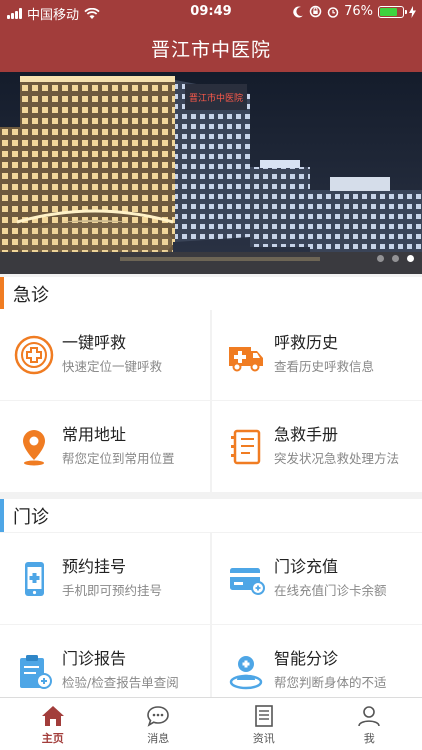 The image size is (422, 750). What do you see at coordinates (337, 458) in the screenshot?
I see `card-subtitle: 突发状况急救处理方法` at bounding box center [337, 458].